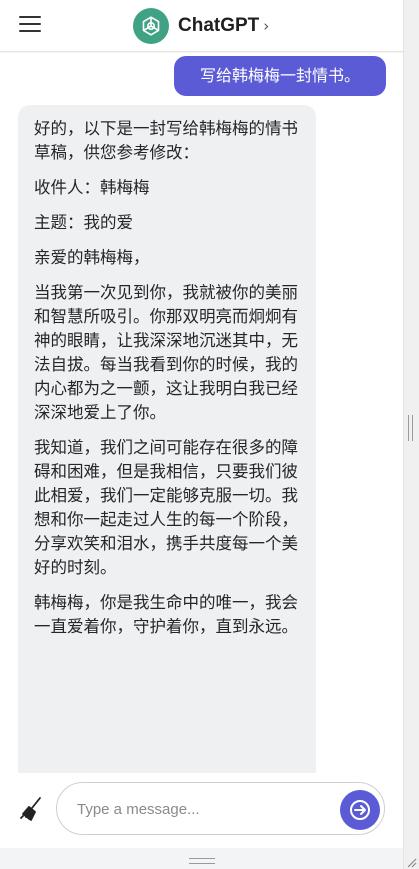  I want to click on user-message: 写给韩梅梅一封情书。, so click(280, 76).